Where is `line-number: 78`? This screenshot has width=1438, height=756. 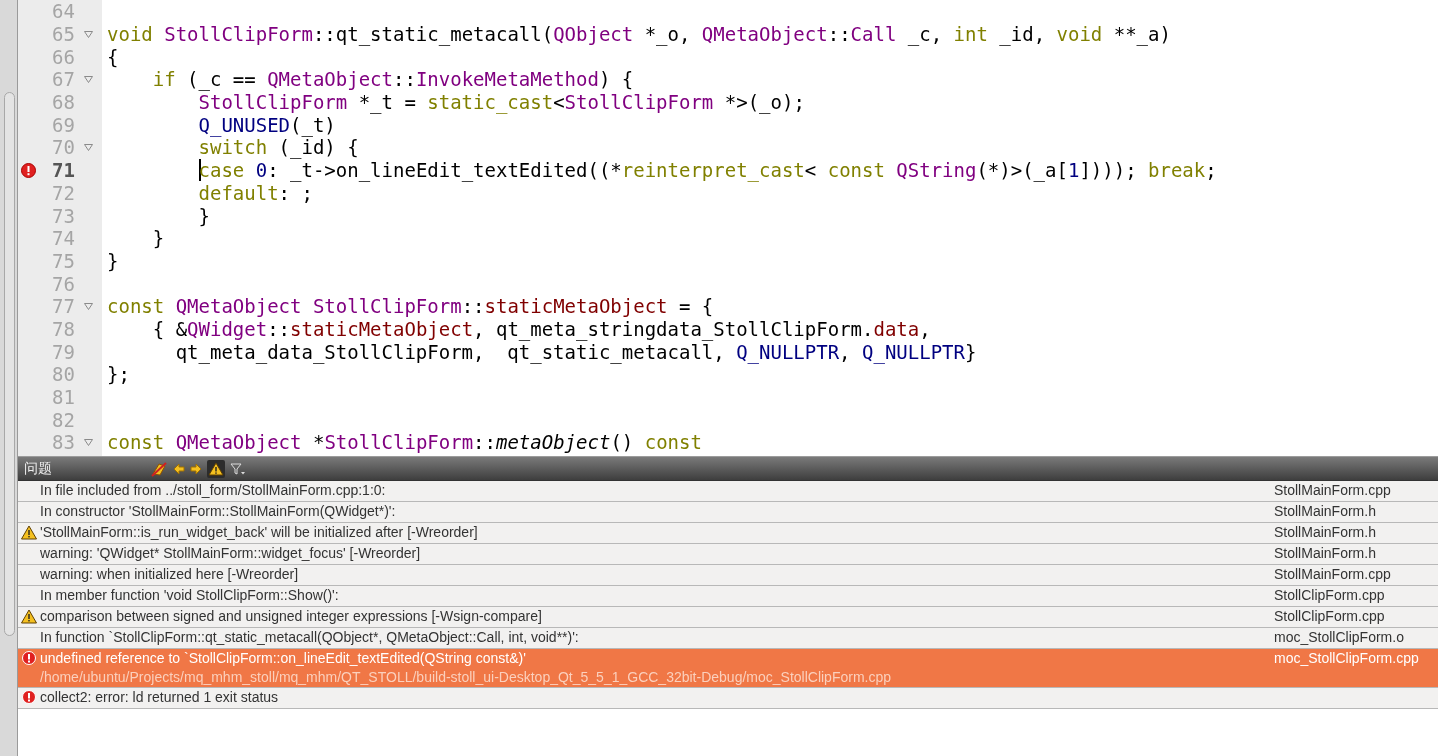
line-number: 78 is located at coordinates (63, 328).